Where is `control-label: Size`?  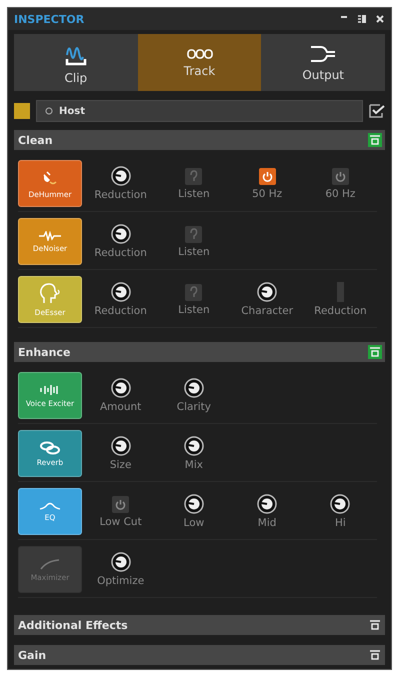
control-label: Size is located at coordinates (121, 465).